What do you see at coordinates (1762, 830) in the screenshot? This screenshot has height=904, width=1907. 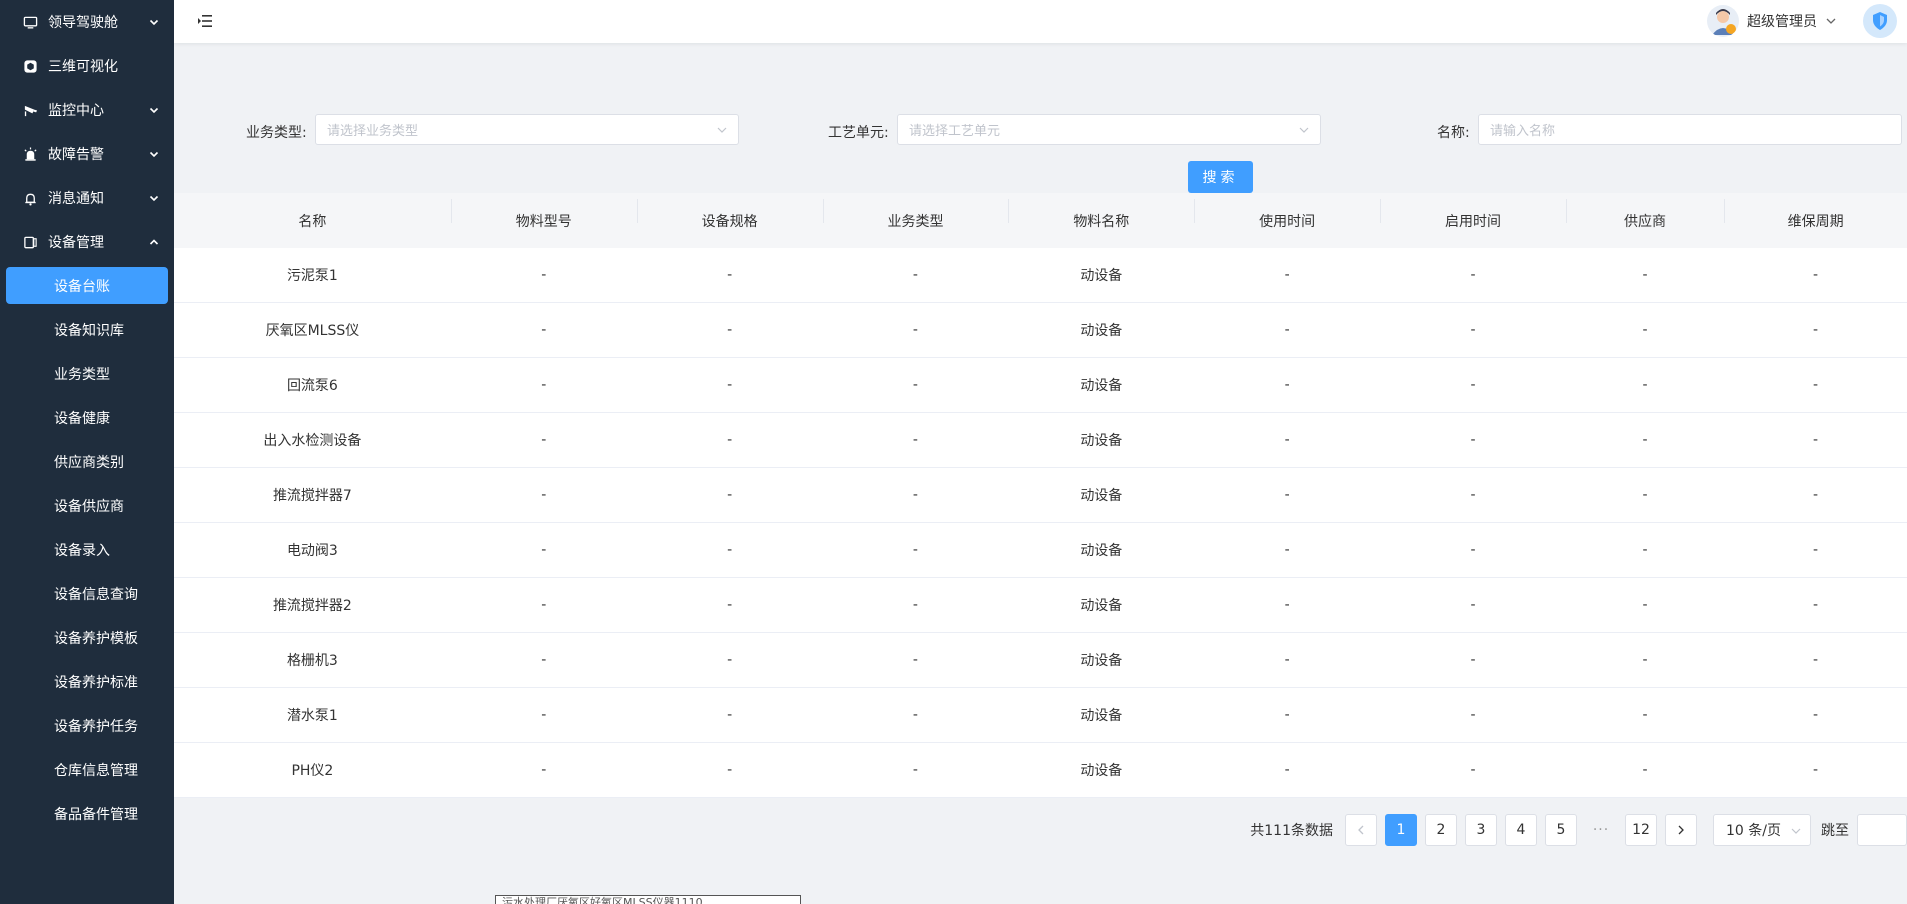 I see `page-size-select: 10 条/页` at bounding box center [1762, 830].